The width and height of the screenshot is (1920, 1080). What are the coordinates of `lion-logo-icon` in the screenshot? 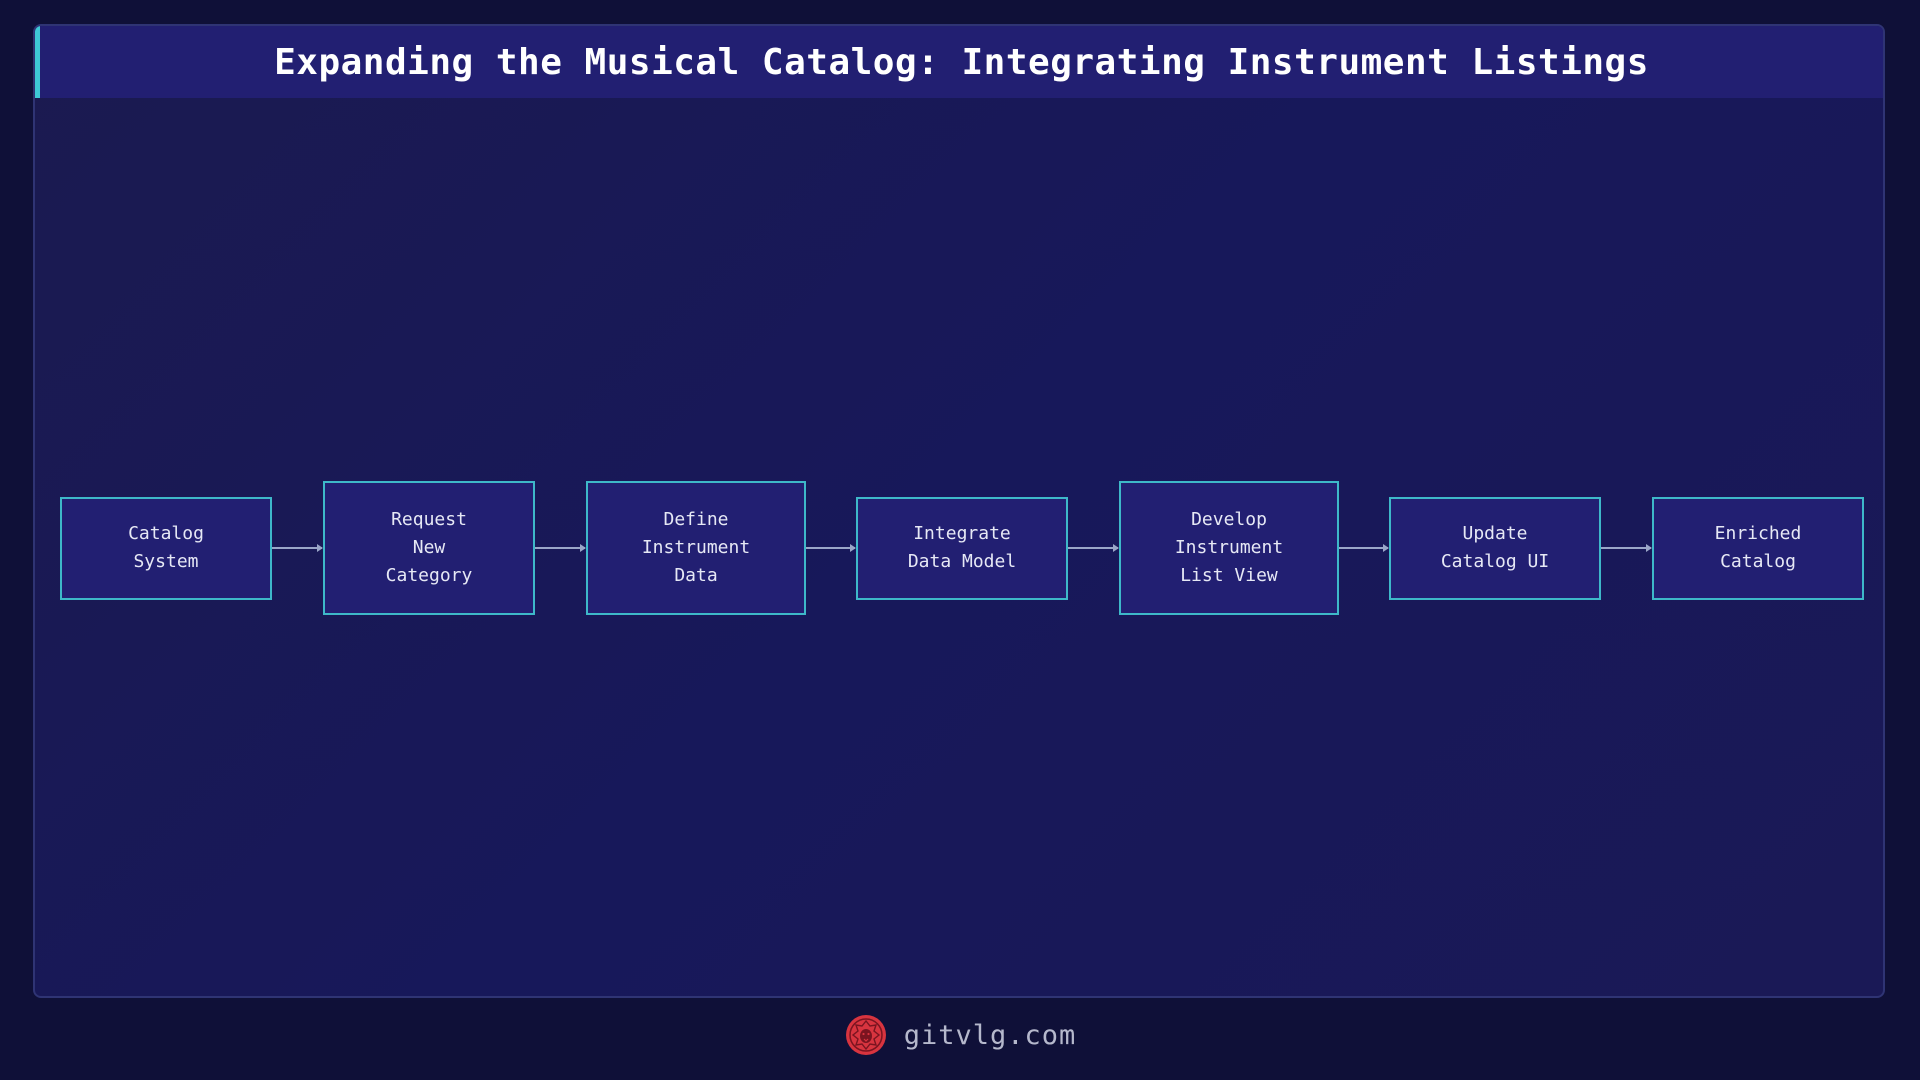 It's located at (865, 1035).